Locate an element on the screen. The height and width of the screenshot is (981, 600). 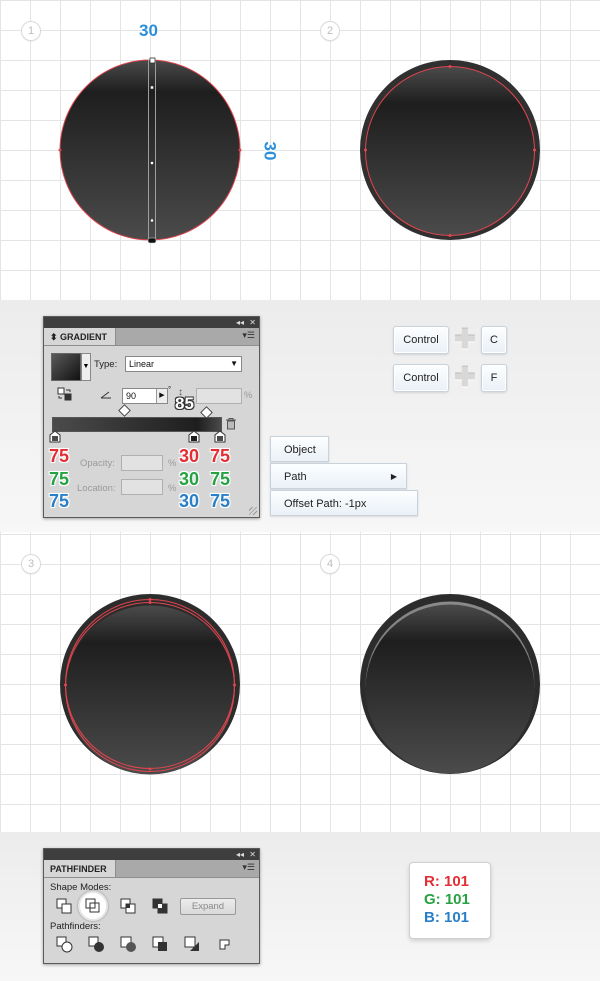
intersect-icon is located at coordinates (129, 907).